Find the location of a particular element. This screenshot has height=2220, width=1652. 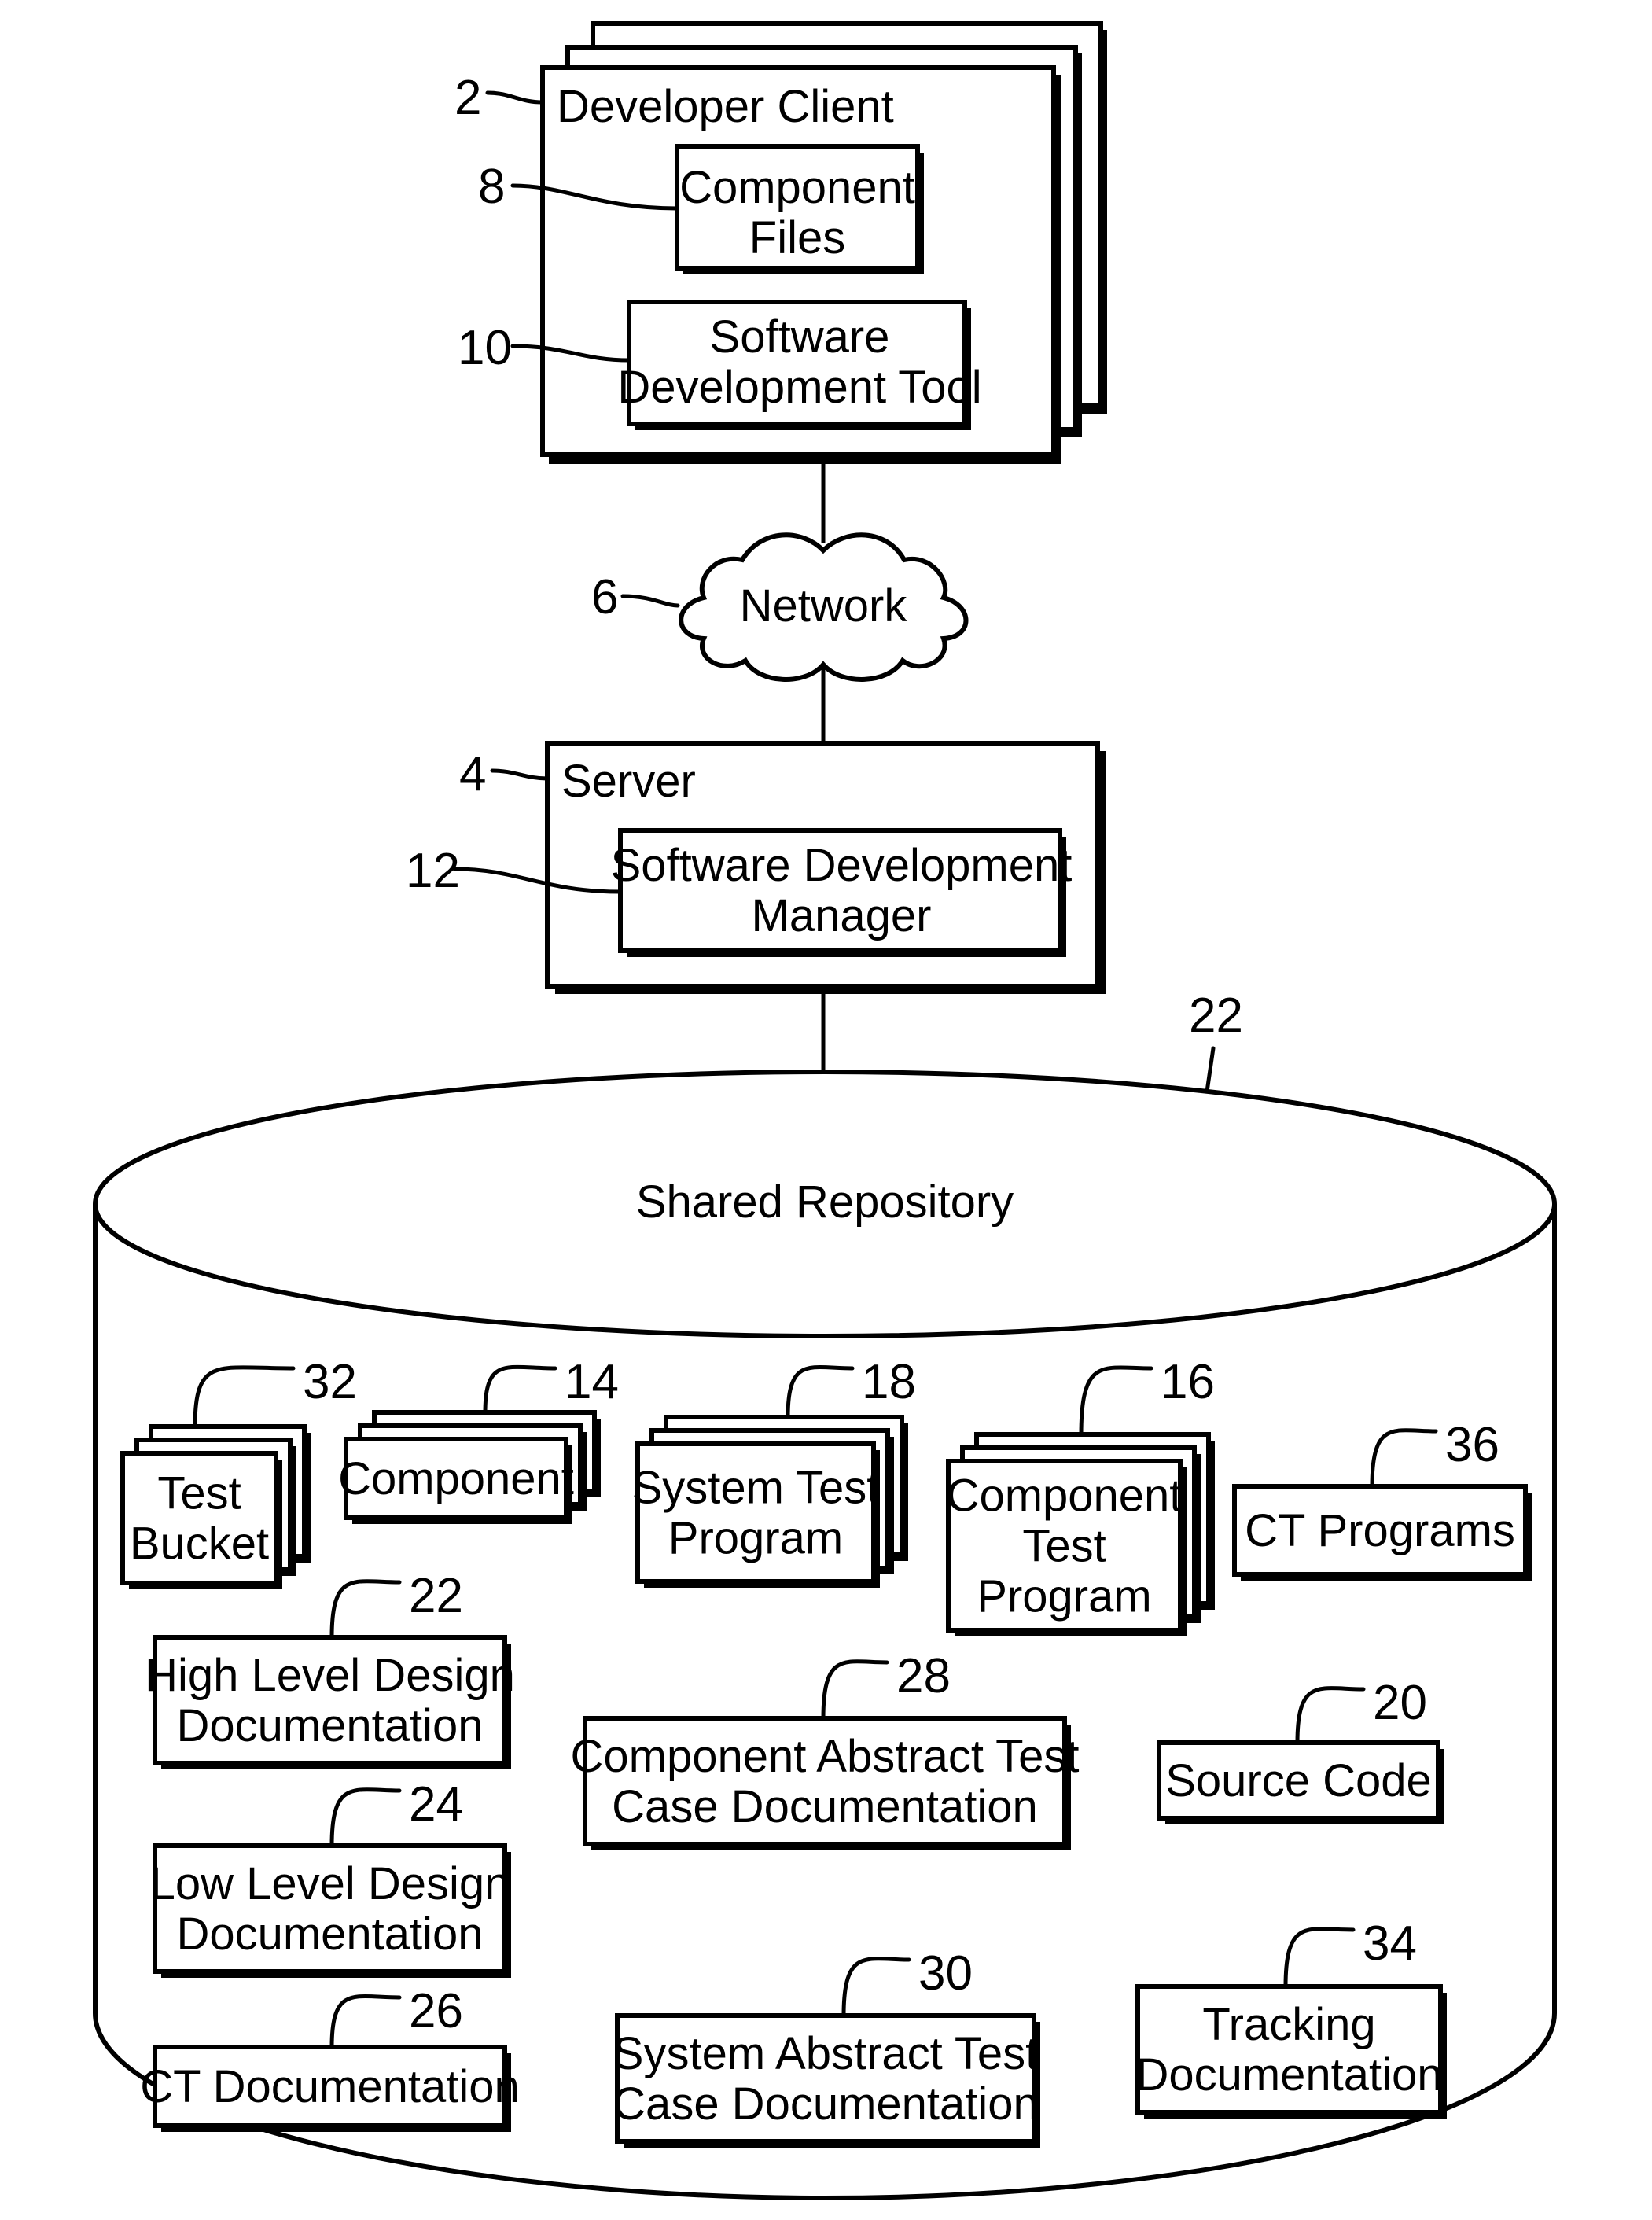

repo-item-label: Bucket is located at coordinates (199, 1544).